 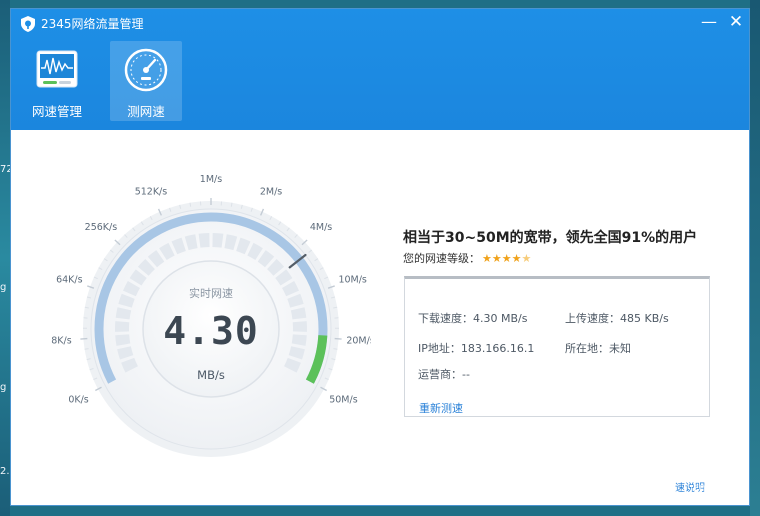 I want to click on minimize-button: —, so click(x=709, y=22).